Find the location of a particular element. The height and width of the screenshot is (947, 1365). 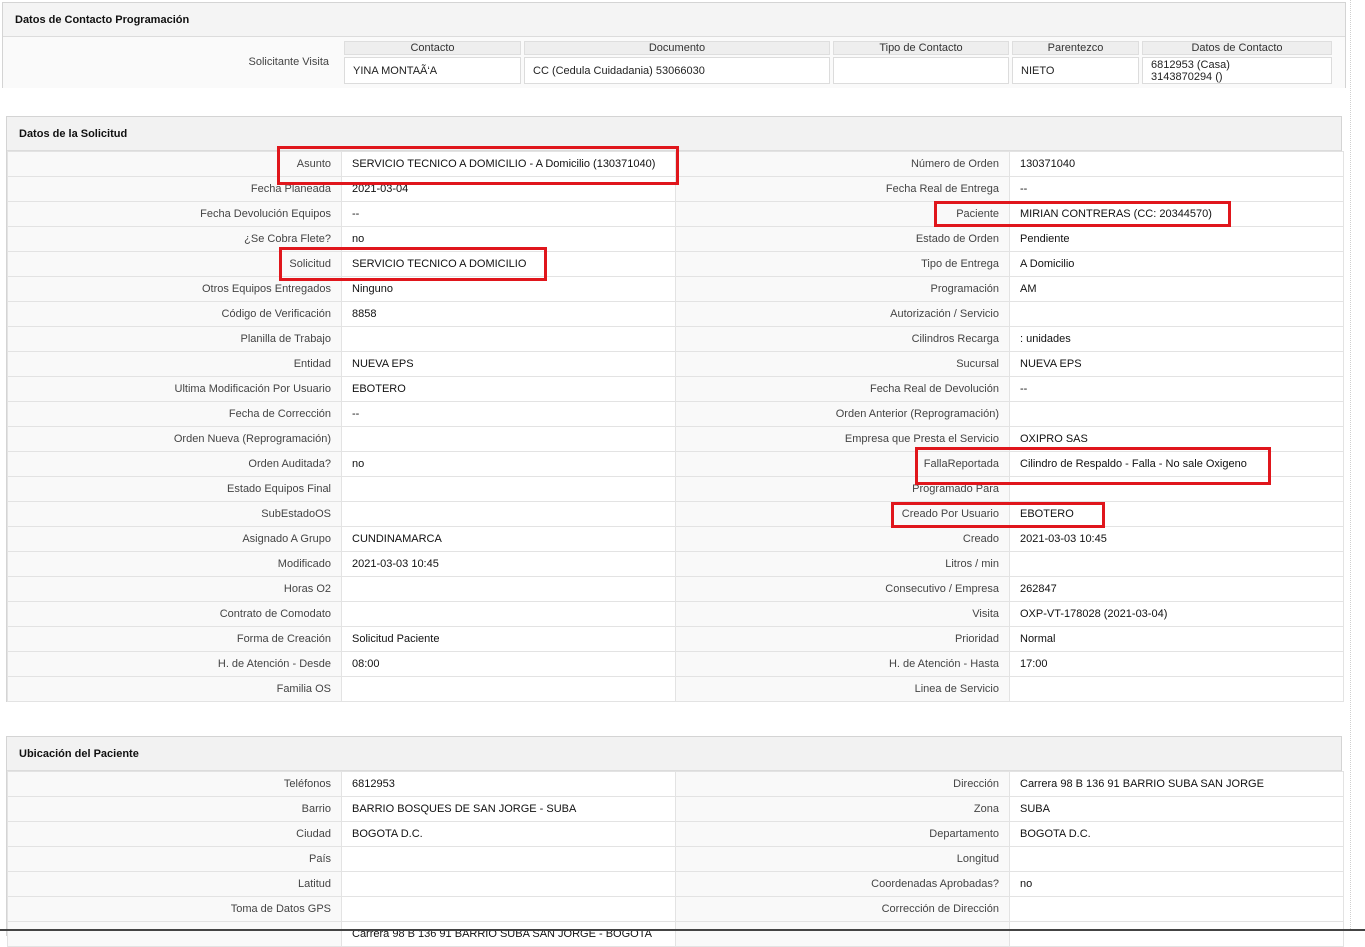

field-label-creado-por-usuario: Creado Por Usuario is located at coordinates (842, 514).